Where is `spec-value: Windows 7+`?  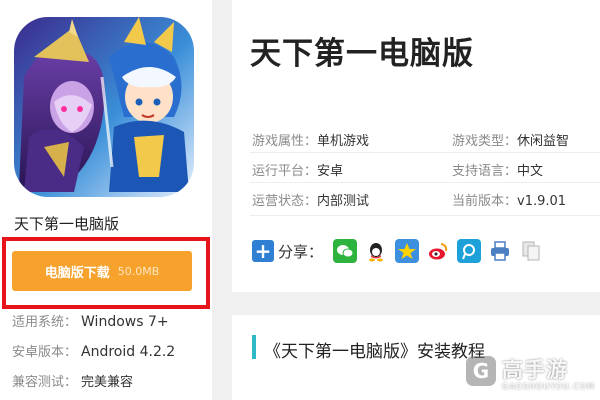 spec-value: Windows 7+ is located at coordinates (125, 322).